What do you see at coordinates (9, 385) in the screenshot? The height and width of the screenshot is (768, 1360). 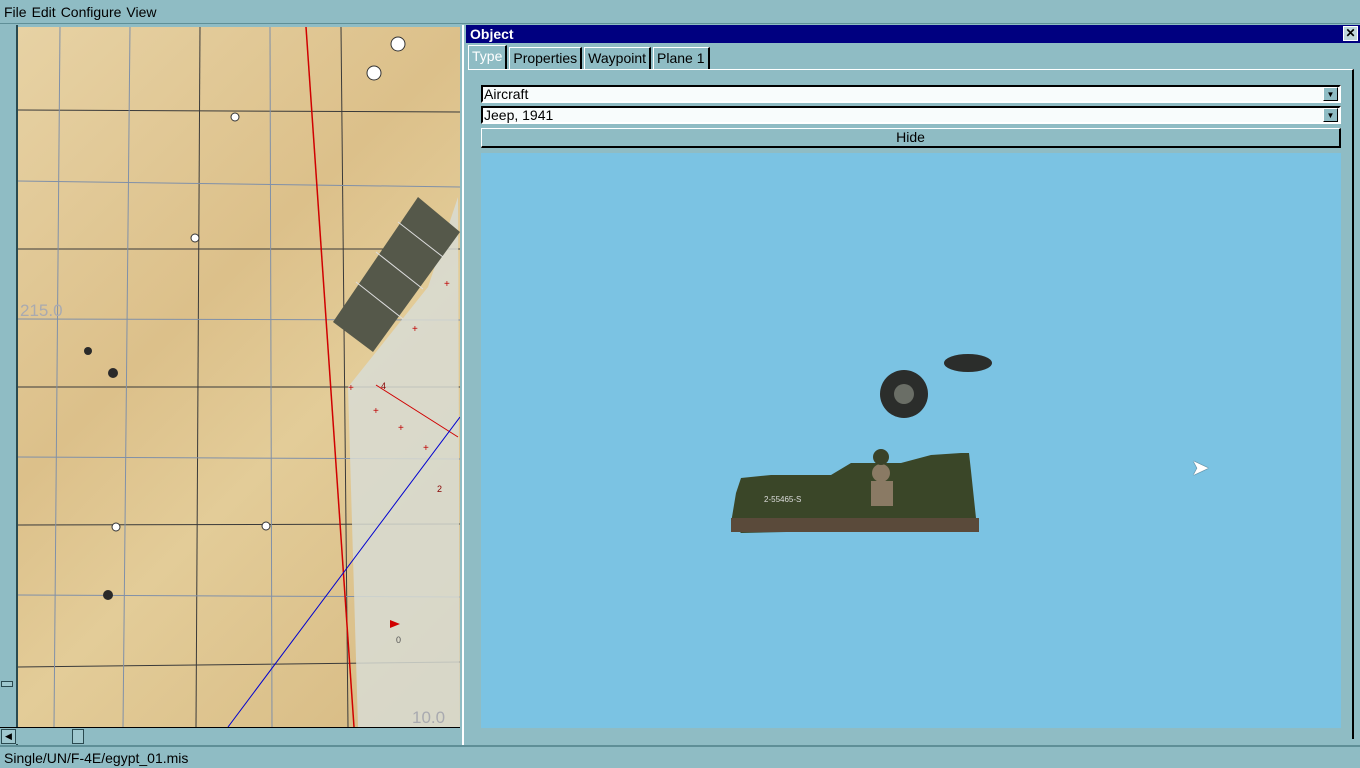 I see `vertical-scrollbar` at bounding box center [9, 385].